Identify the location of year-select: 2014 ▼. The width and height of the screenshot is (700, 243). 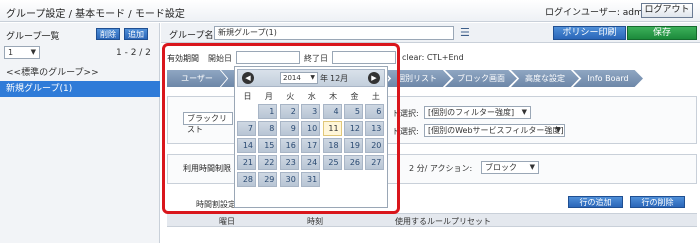
(299, 78).